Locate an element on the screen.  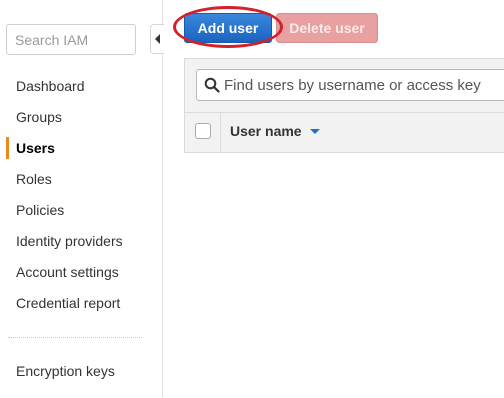
sidebar-item-roles: Roles is located at coordinates (80, 179).